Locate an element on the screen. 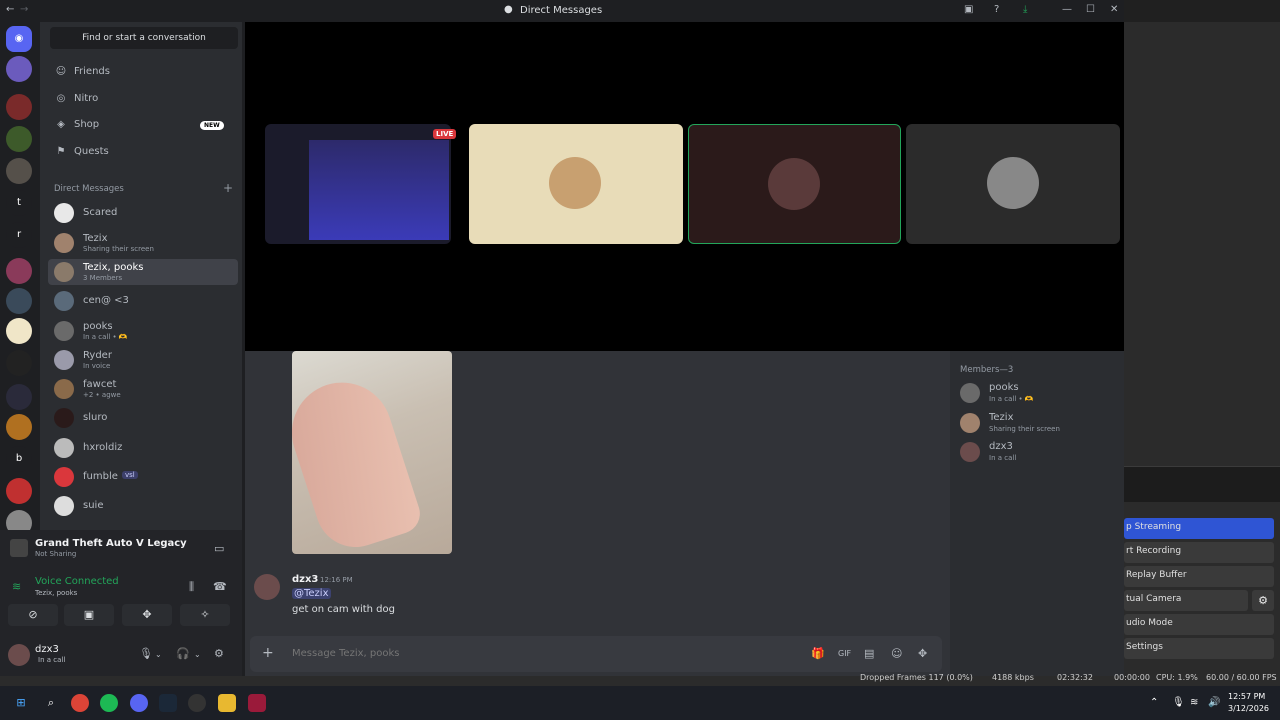 The image size is (1280, 720). close-icon: ✕ is located at coordinates (1114, 9).